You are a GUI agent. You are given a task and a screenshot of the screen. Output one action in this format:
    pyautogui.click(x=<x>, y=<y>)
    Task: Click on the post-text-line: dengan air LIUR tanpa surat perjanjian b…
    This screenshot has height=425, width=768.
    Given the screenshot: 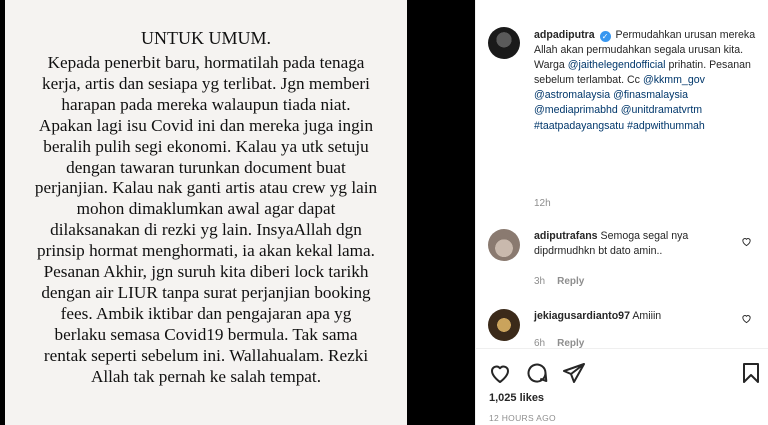 What is the action you would take?
    pyautogui.click(x=206, y=292)
    